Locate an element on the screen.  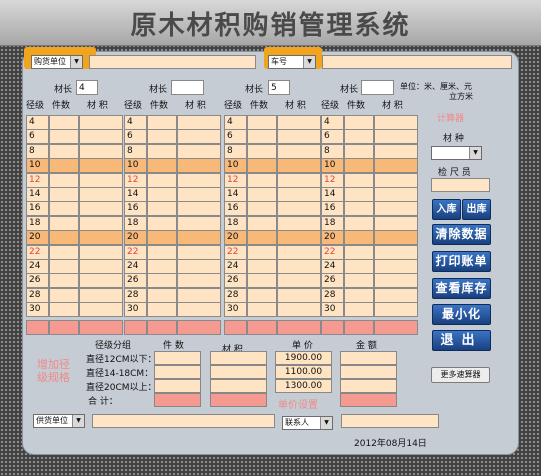
diameter-cell: 26 is located at coordinates (37, 280).